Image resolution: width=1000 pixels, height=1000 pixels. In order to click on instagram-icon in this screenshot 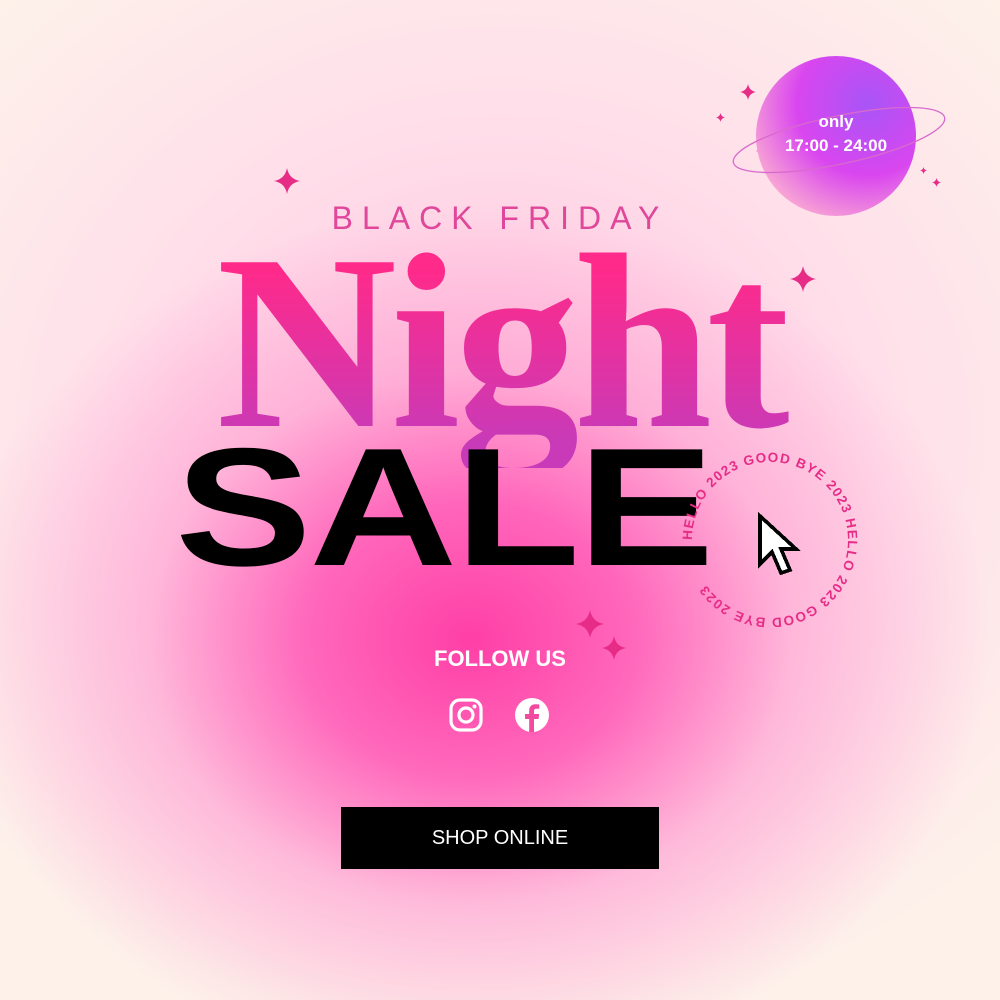, I will do `click(466, 715)`.